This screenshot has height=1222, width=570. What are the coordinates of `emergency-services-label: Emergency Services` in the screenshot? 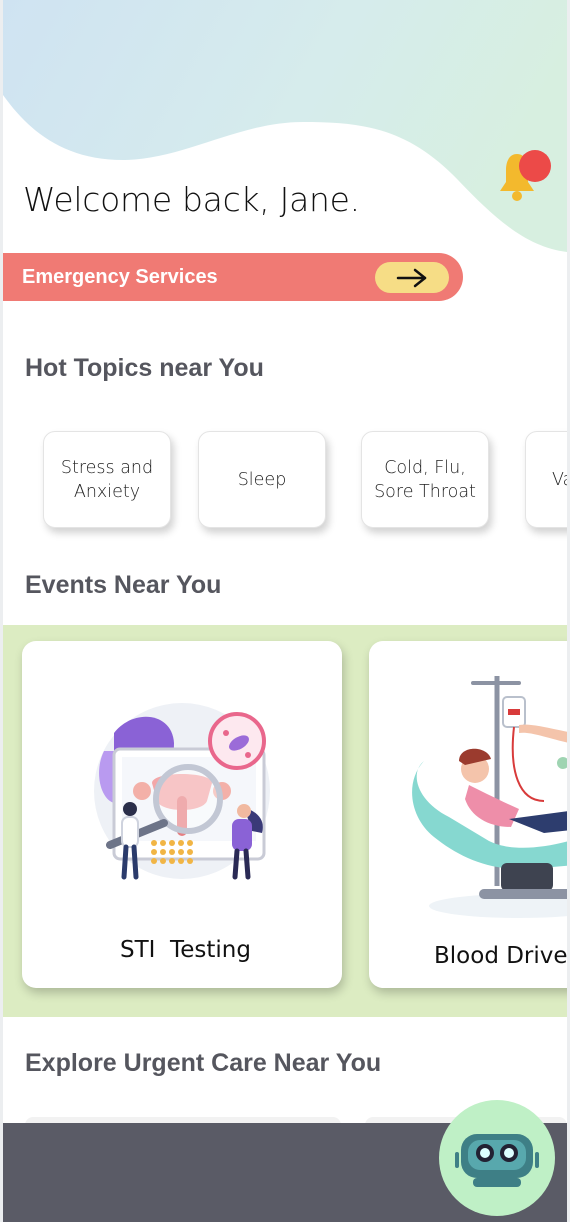 It's located at (120, 277).